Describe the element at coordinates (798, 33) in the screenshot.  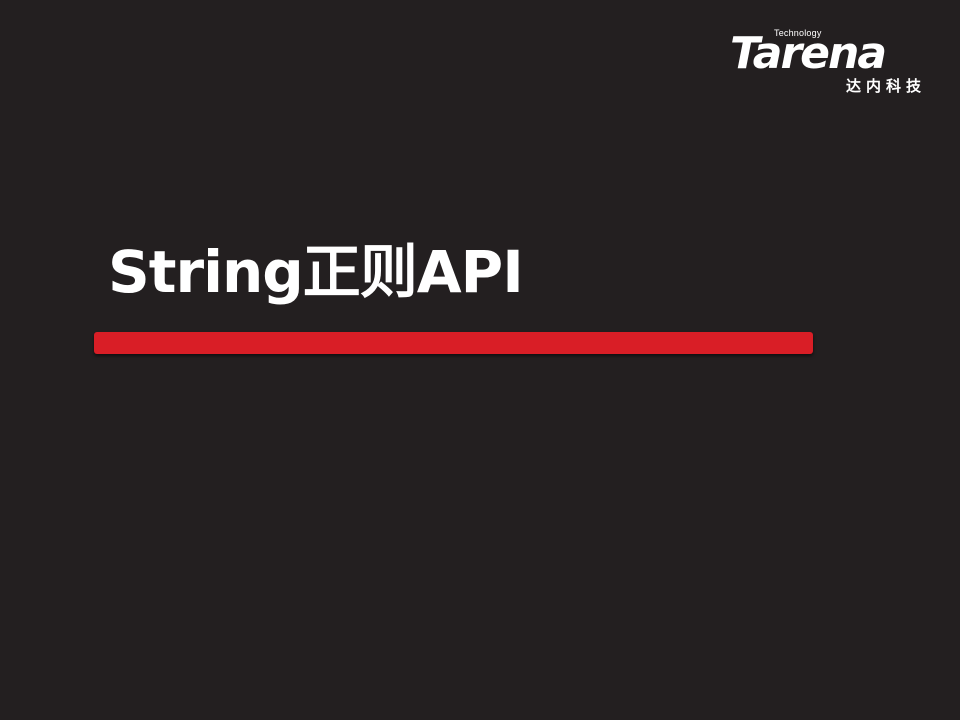
I see `logo-technology-label: Technology` at that location.